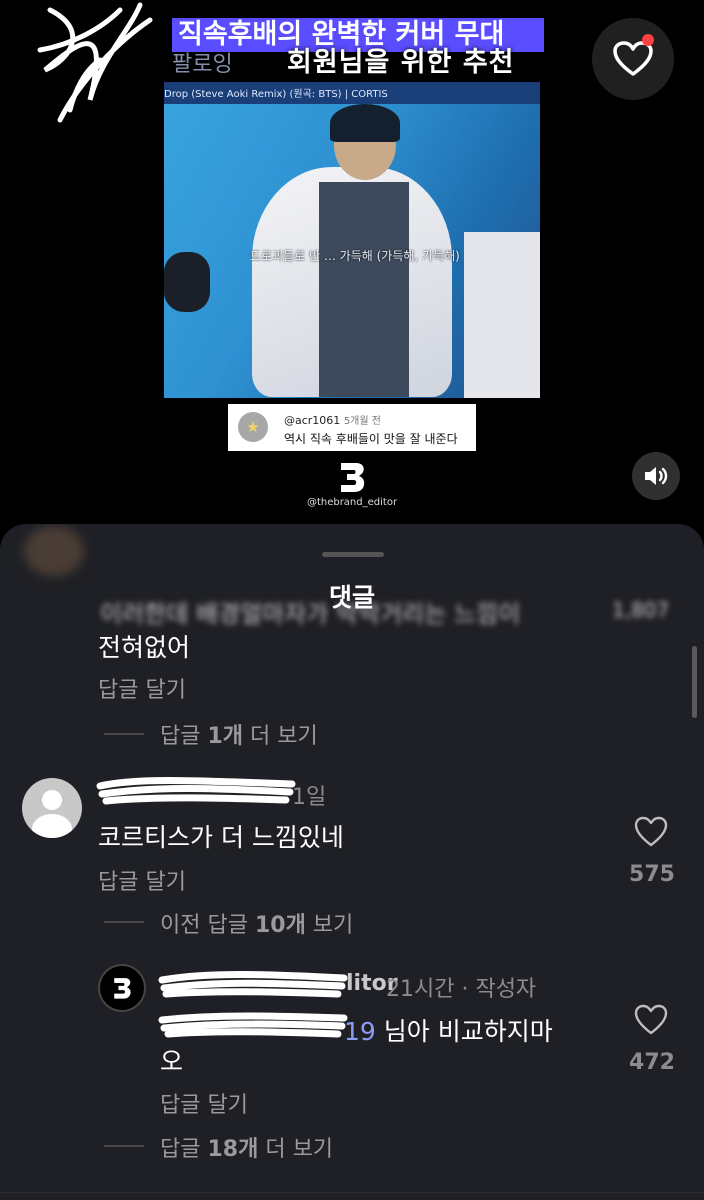  Describe the element at coordinates (401, 62) in the screenshot. I see `recommended-label: 회원님을 위한 추천` at that location.